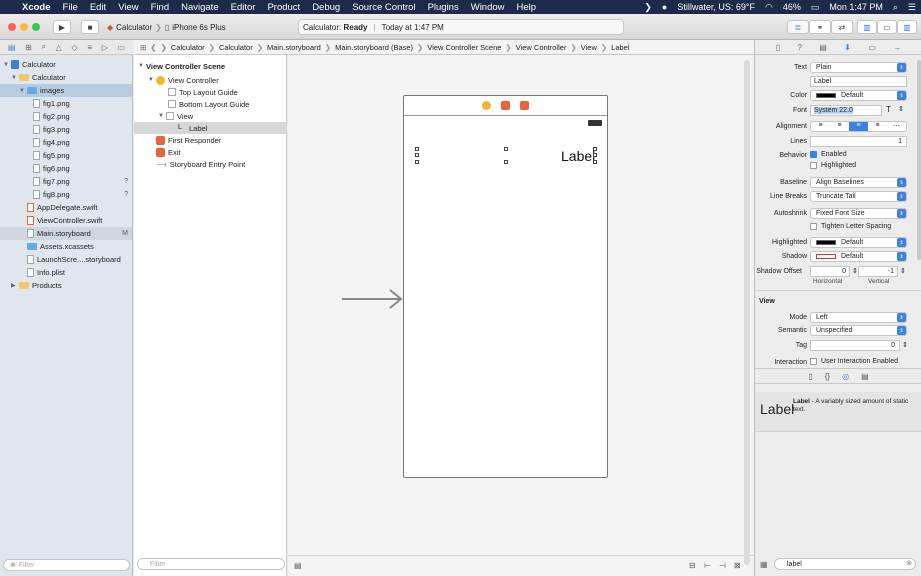 The width and height of the screenshot is (921, 576). I want to click on attributes-inspector-icon: ⬇, so click(847, 47).